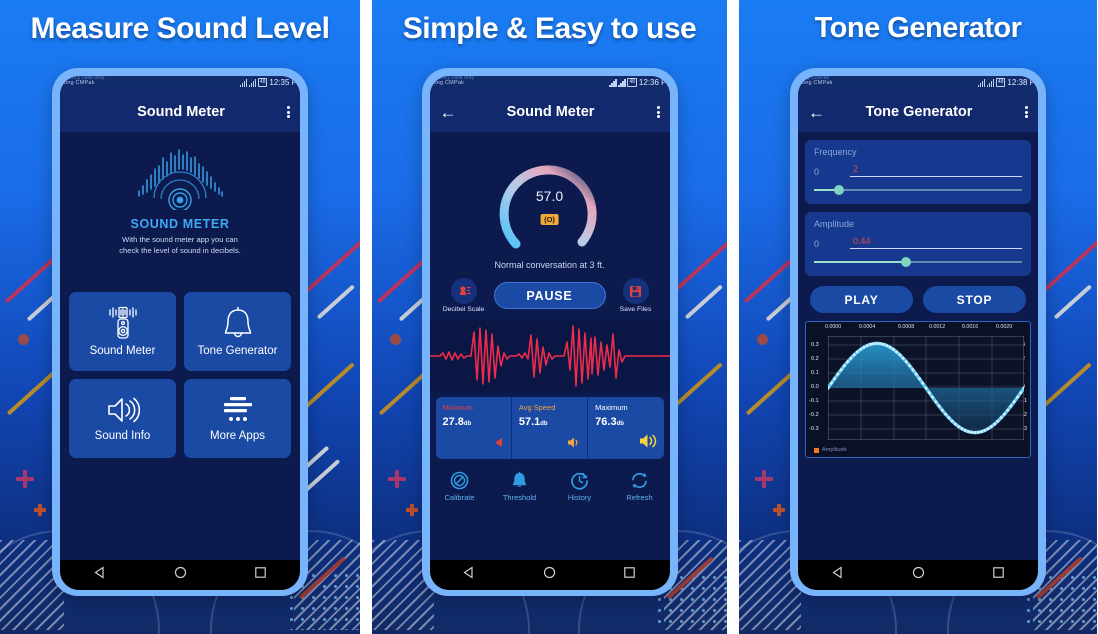  What do you see at coordinates (926, 388) in the screenshot?
I see `chart-plot-area` at bounding box center [926, 388].